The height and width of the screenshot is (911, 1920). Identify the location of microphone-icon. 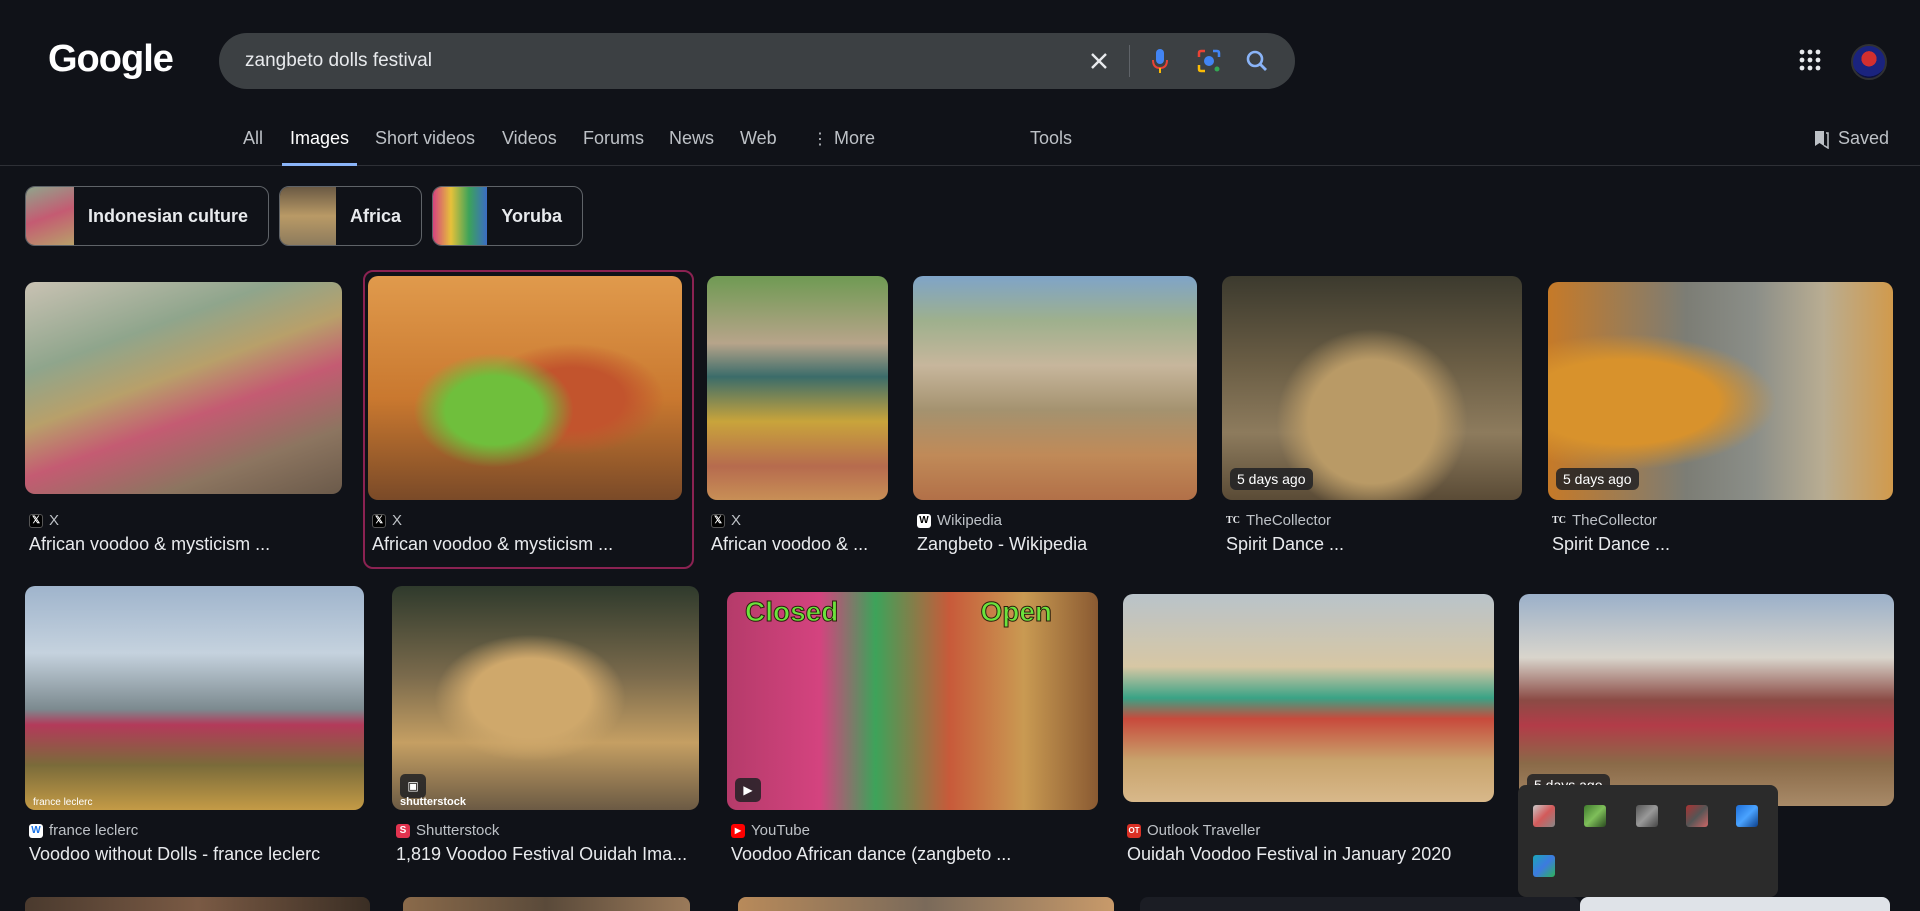
(1160, 61).